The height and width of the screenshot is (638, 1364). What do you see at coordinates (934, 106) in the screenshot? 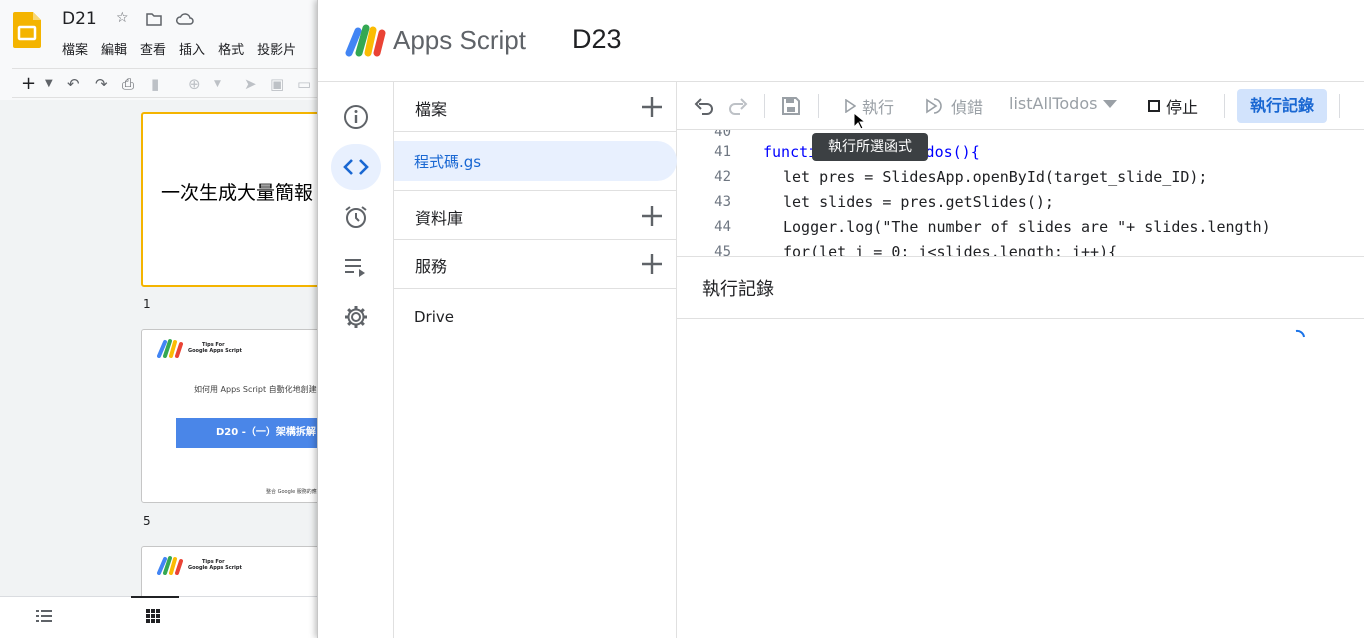
I see `debug-icon` at bounding box center [934, 106].